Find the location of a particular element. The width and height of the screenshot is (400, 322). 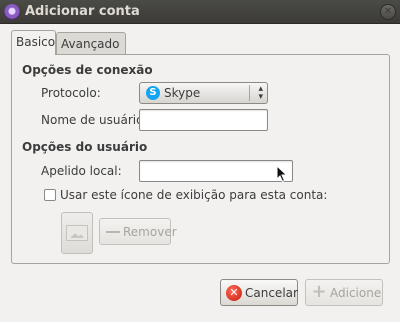

username-field is located at coordinates (203, 120).